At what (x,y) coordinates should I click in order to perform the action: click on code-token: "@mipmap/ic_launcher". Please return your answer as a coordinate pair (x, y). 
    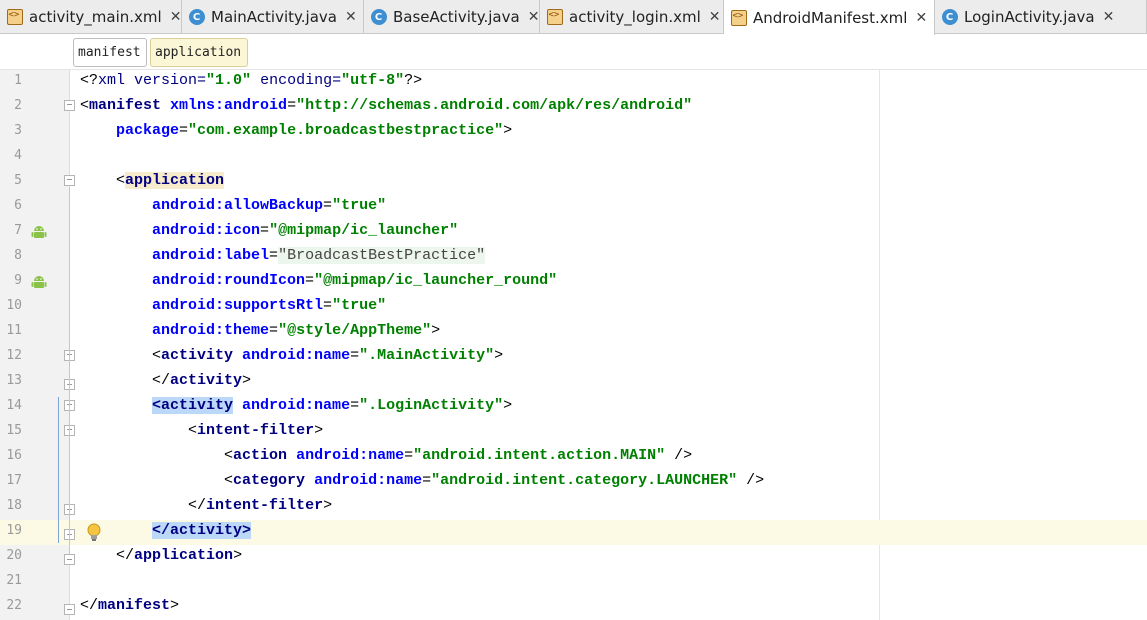
    Looking at the image, I should click on (364, 230).